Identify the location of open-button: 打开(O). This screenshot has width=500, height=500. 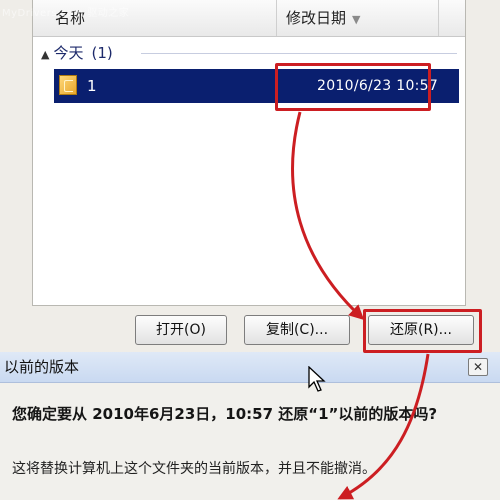
(181, 330).